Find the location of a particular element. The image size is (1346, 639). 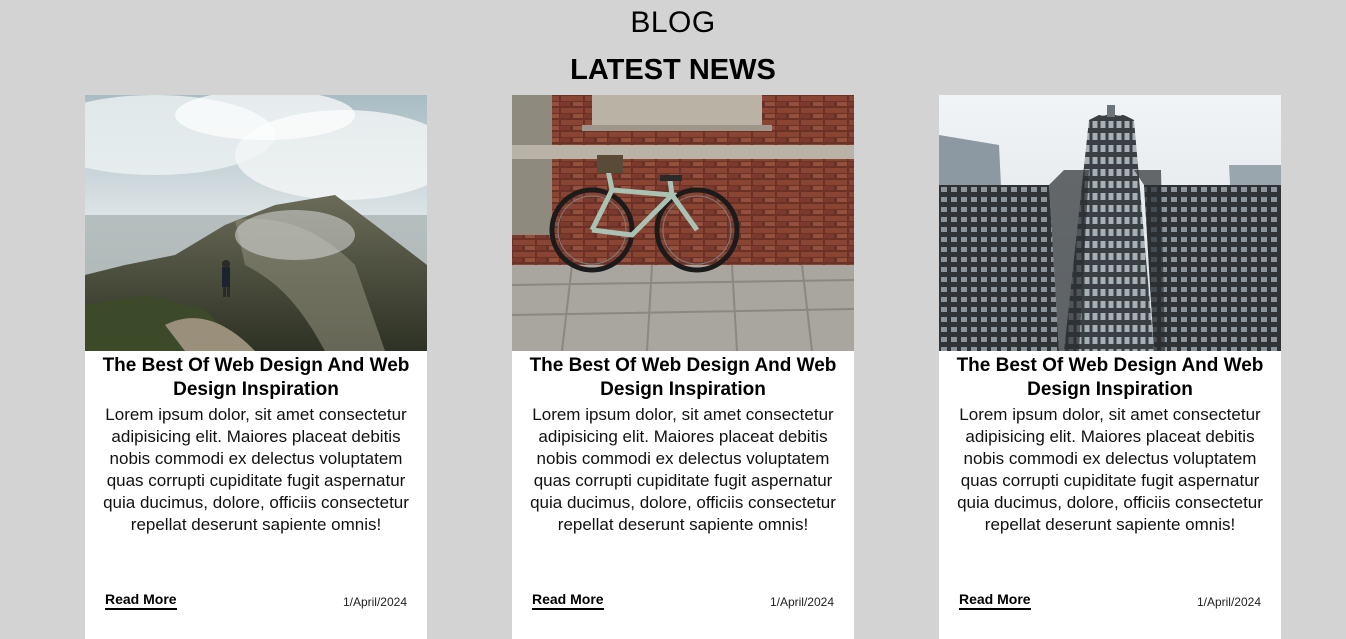

skyscraper-image is located at coordinates (1110, 223).